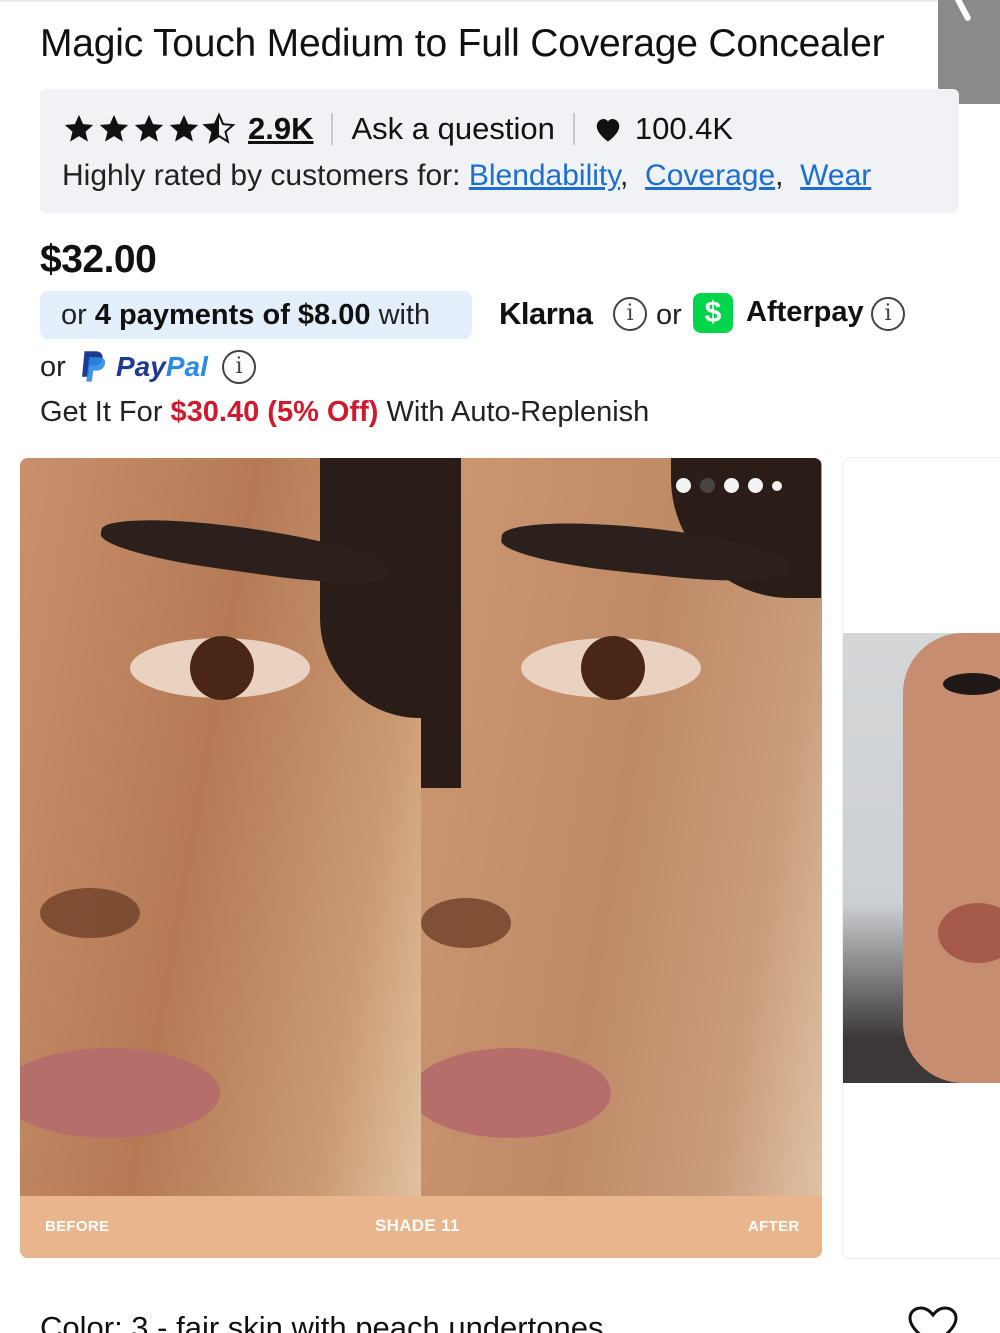 This screenshot has height=1333, width=1000. Describe the element at coordinates (98, 259) in the screenshot. I see `price: $32.00` at that location.